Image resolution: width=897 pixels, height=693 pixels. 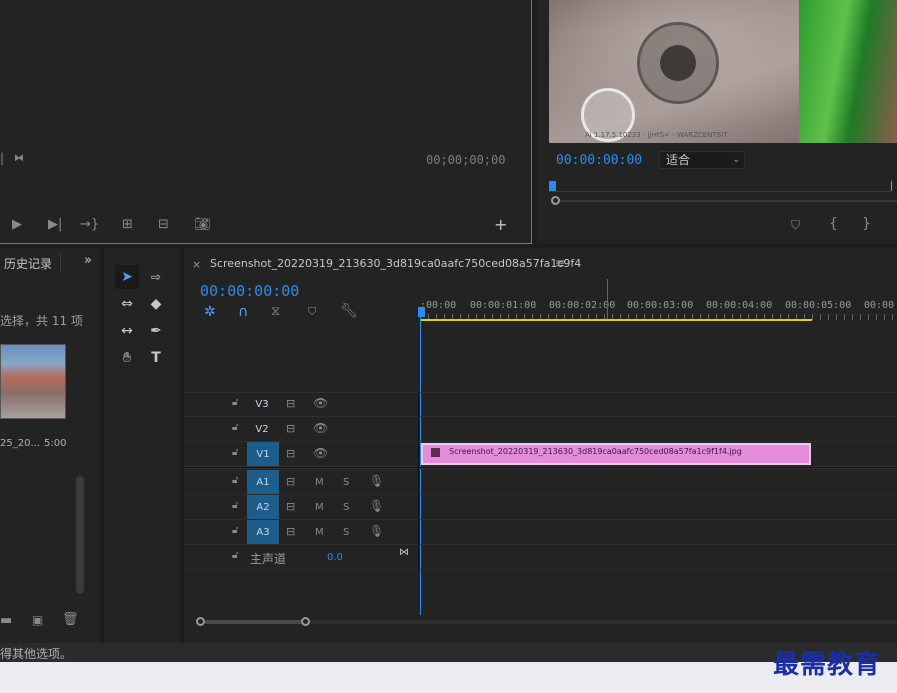 What do you see at coordinates (263, 454) in the screenshot?
I see `track-label-v1: V1` at bounding box center [263, 454].